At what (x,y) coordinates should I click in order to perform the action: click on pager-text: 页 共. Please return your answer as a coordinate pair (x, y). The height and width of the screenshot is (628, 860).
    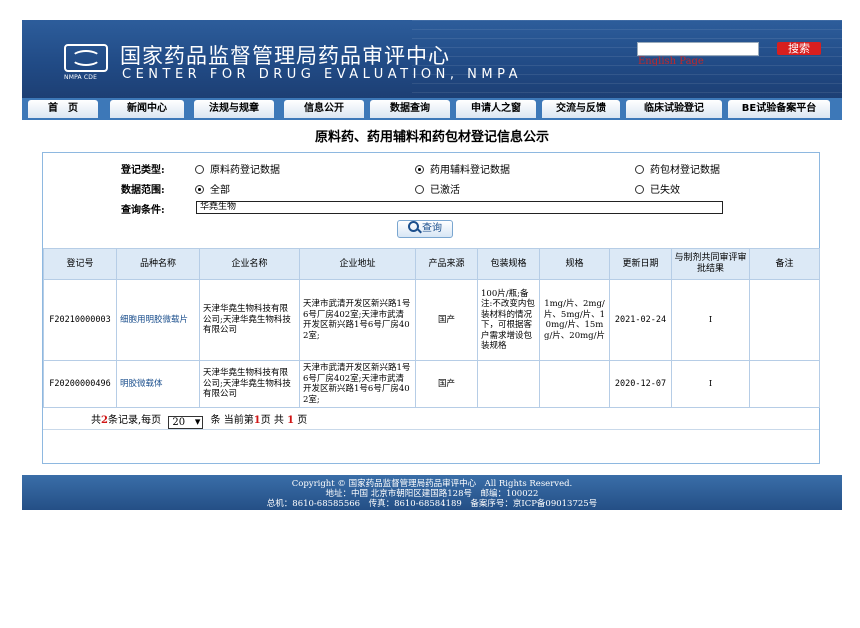
    Looking at the image, I should click on (272, 420).